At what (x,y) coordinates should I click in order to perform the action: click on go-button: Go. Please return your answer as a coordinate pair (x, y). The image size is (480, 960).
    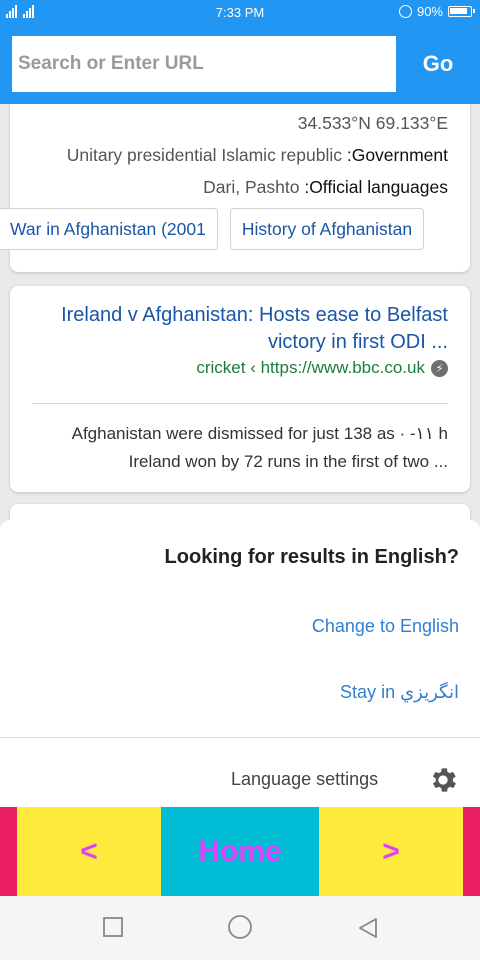
    Looking at the image, I should click on (438, 64).